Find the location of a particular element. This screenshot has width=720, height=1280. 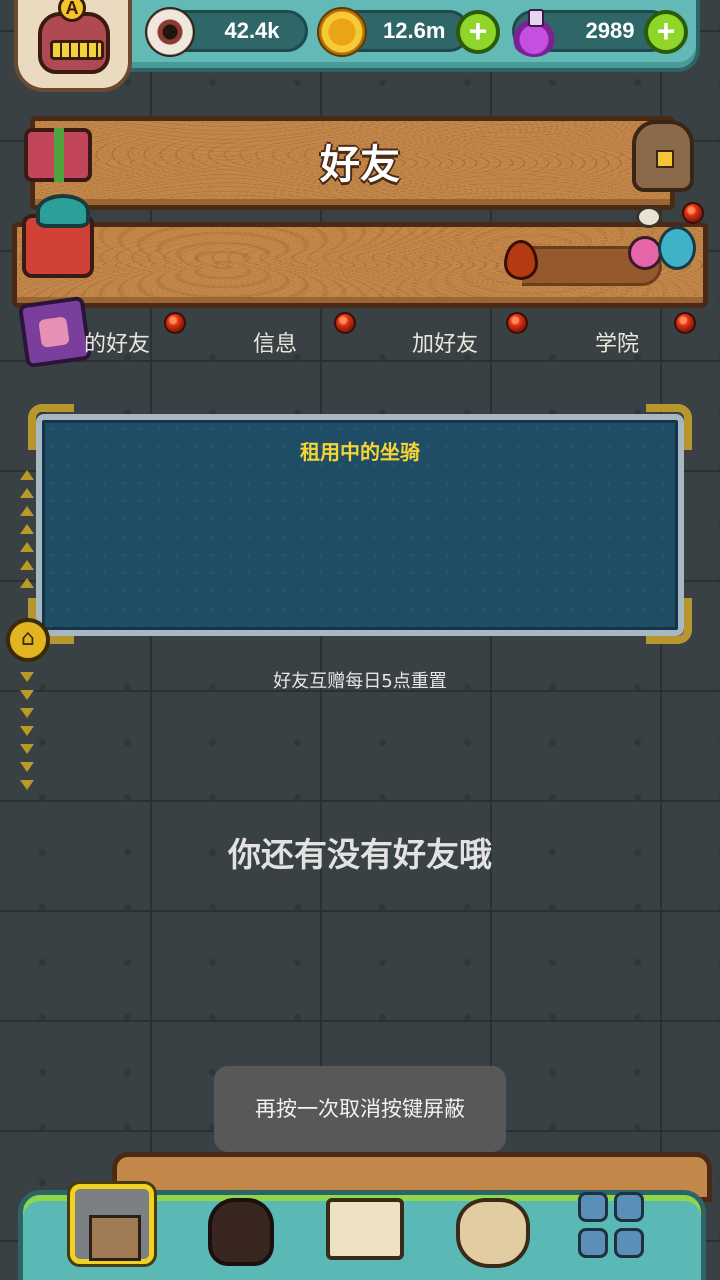

empty-friends-message: 你还有没有好友哦 is located at coordinates (360, 854).